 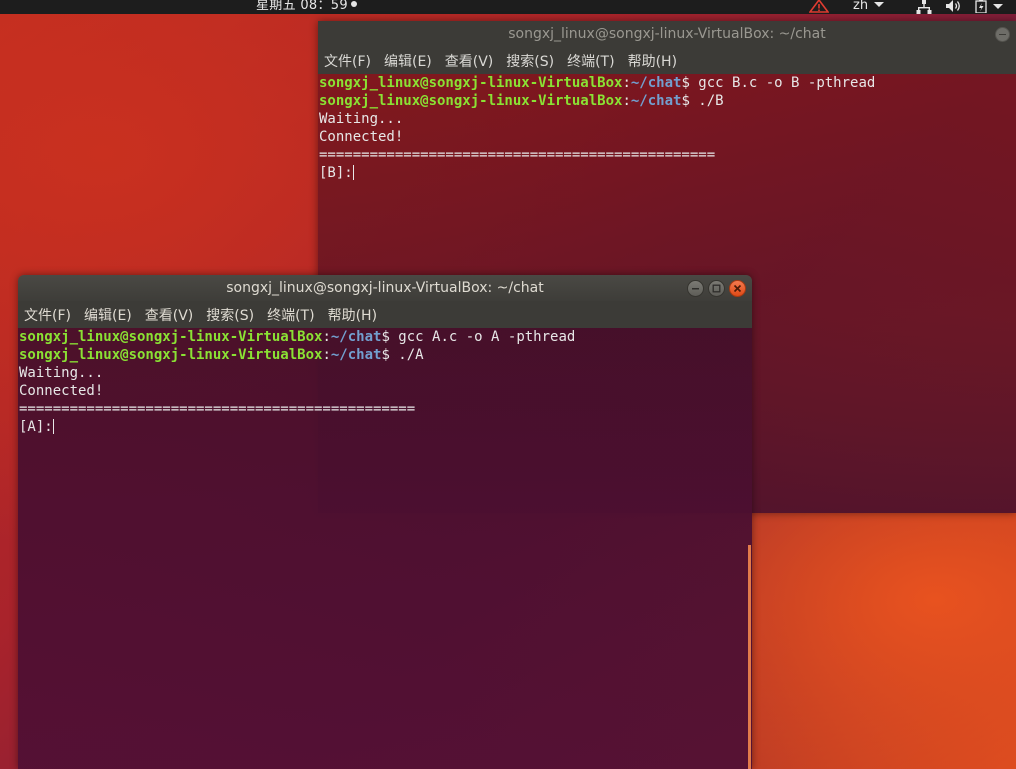 I want to click on command-text: $ gcc B.c -o B -pthread, so click(x=778, y=83).